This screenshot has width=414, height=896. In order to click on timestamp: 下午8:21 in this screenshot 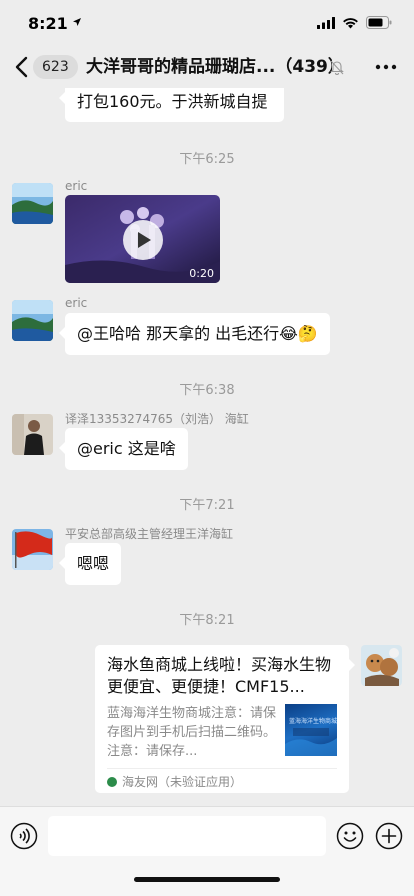, I will do `click(207, 620)`.